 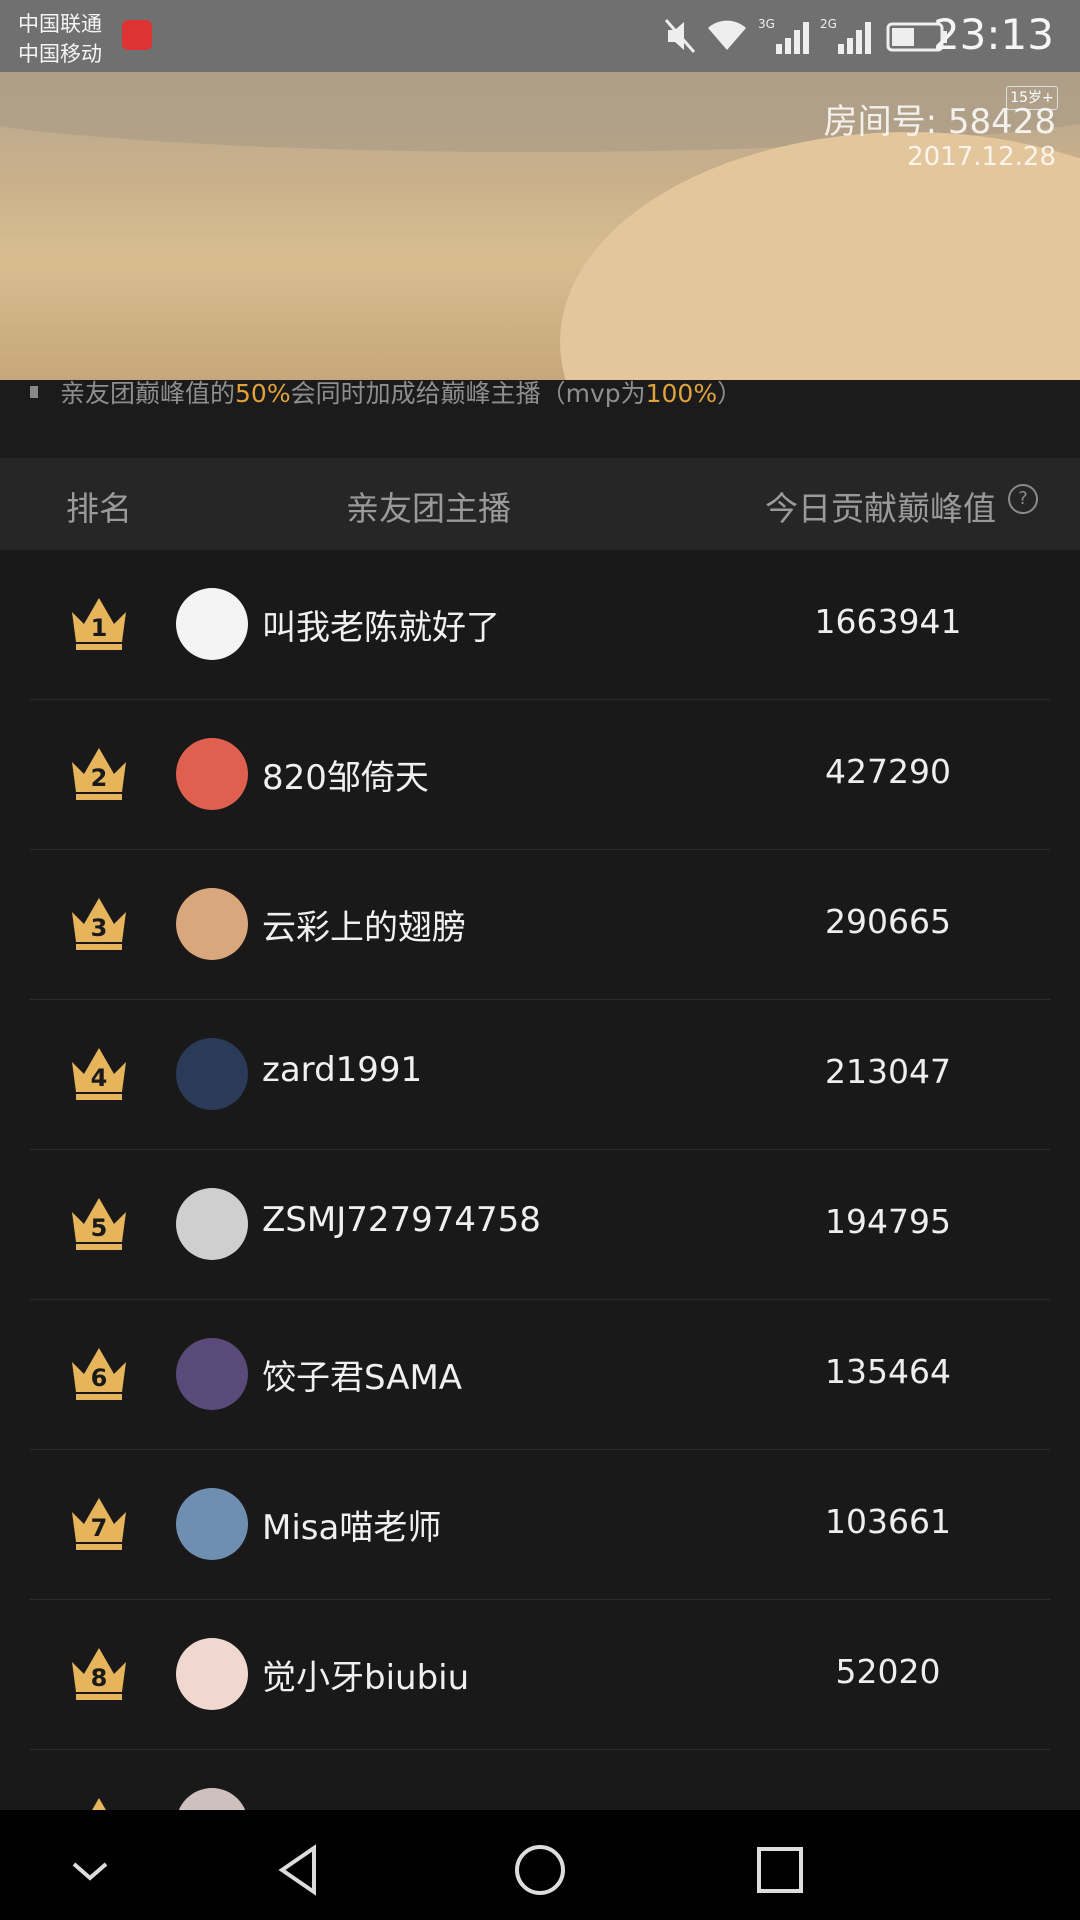 I want to click on stream-date: 2017.12.28, so click(x=981, y=157).